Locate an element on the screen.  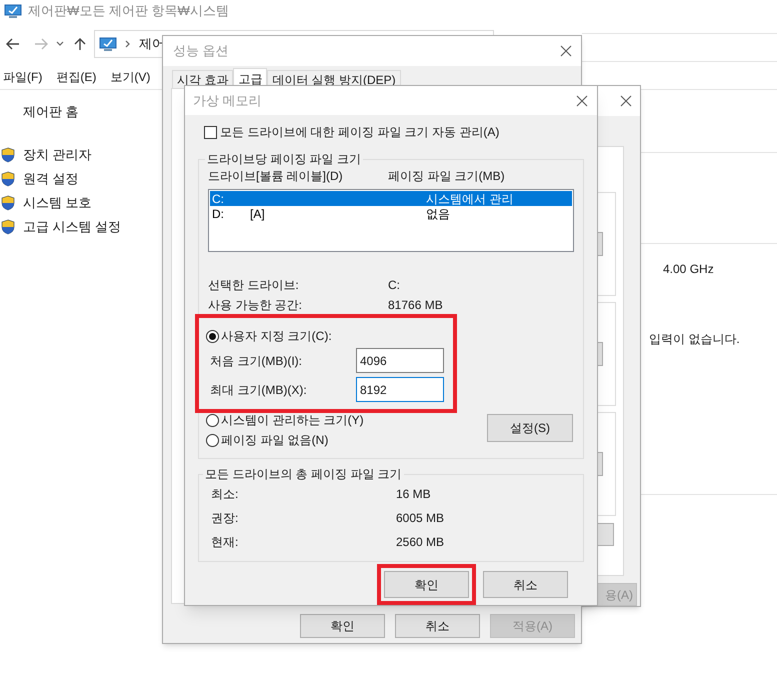
dialog-title: 가상 메모리 is located at coordinates (227, 101).